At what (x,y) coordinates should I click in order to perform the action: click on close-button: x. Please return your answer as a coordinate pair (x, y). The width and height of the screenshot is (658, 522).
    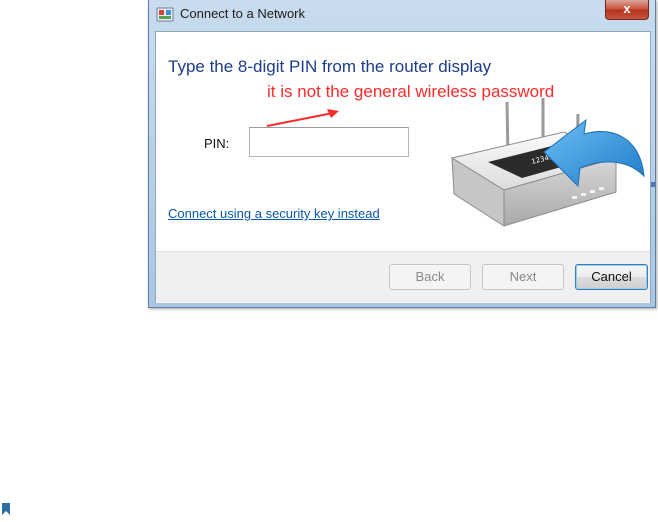
    Looking at the image, I should click on (627, 10).